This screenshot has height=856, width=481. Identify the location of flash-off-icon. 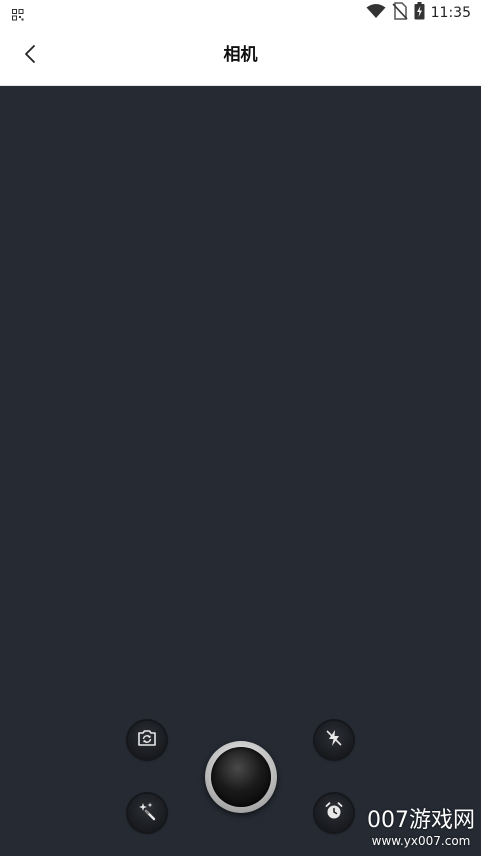
(334, 740).